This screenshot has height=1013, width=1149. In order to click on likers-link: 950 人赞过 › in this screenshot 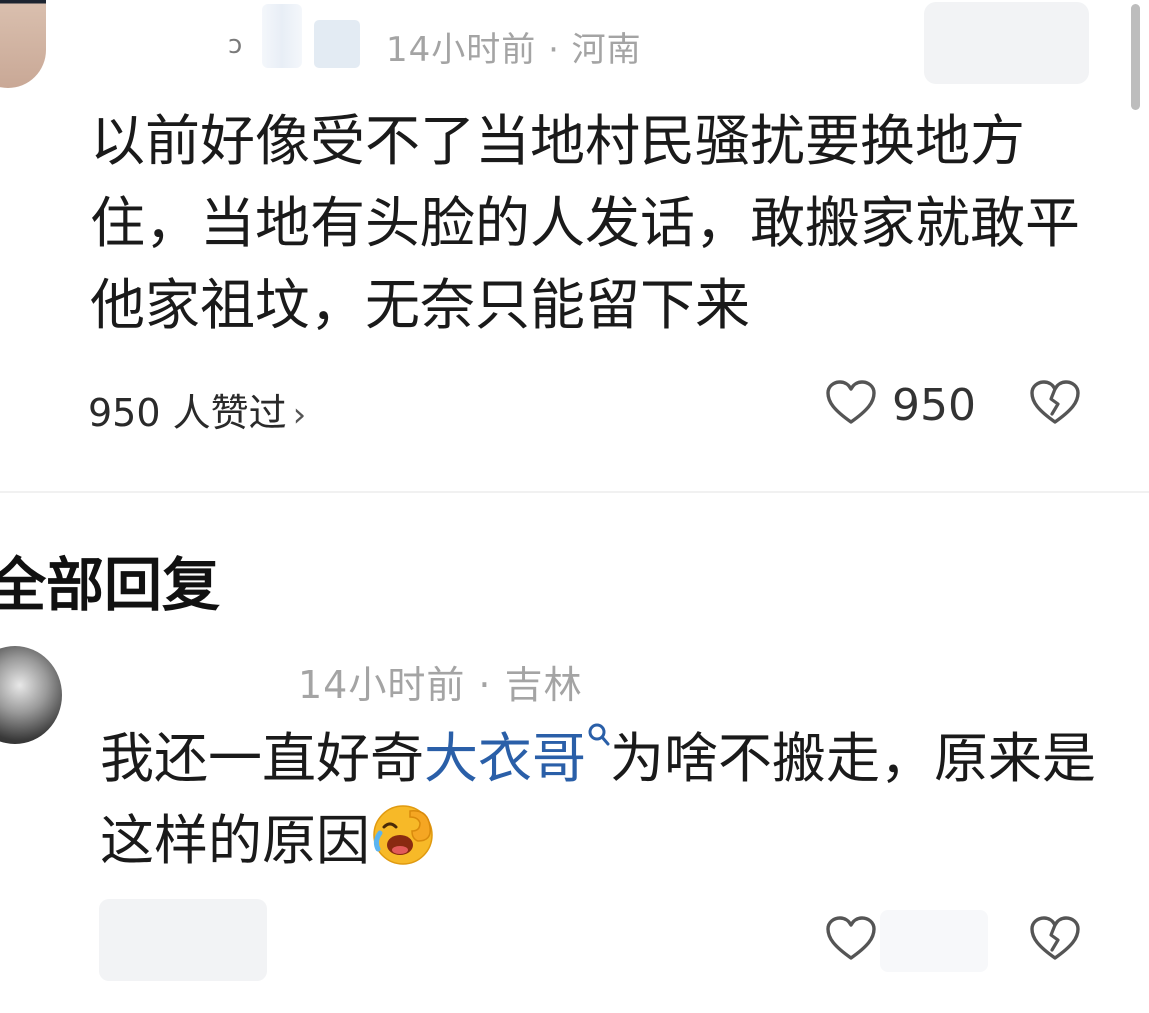, I will do `click(197, 409)`.